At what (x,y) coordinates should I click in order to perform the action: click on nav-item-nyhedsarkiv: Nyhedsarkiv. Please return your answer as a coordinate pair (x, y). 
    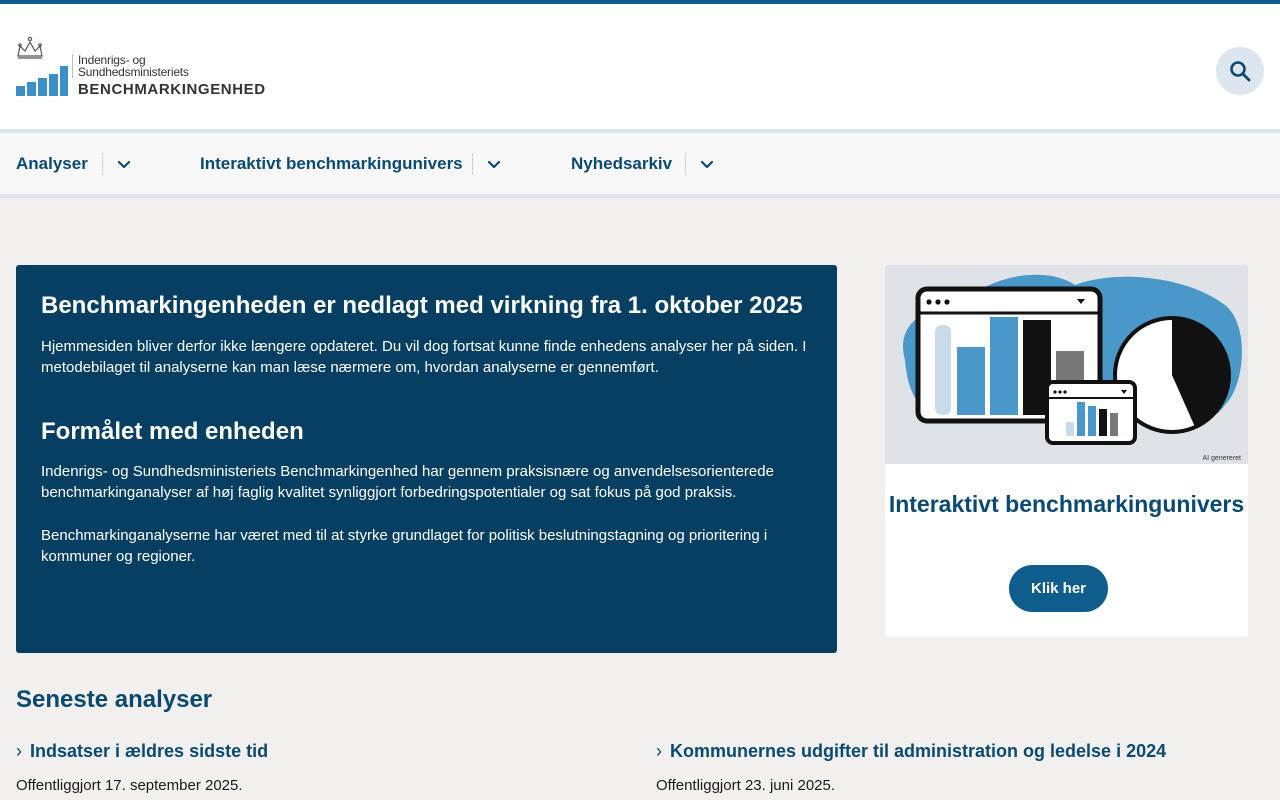
    Looking at the image, I should click on (621, 164).